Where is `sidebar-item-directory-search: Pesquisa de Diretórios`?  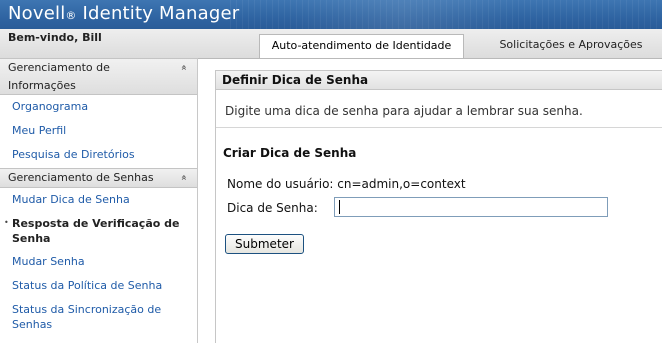
sidebar-item-directory-search: Pesquisa de Diretórios is located at coordinates (73, 154).